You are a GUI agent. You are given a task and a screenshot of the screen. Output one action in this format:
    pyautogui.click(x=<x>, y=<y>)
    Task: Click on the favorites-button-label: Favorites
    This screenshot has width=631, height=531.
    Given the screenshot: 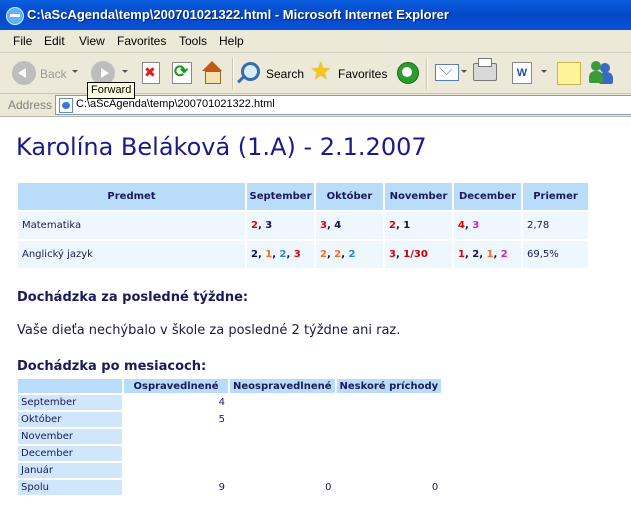 What is the action you would take?
    pyautogui.click(x=362, y=74)
    